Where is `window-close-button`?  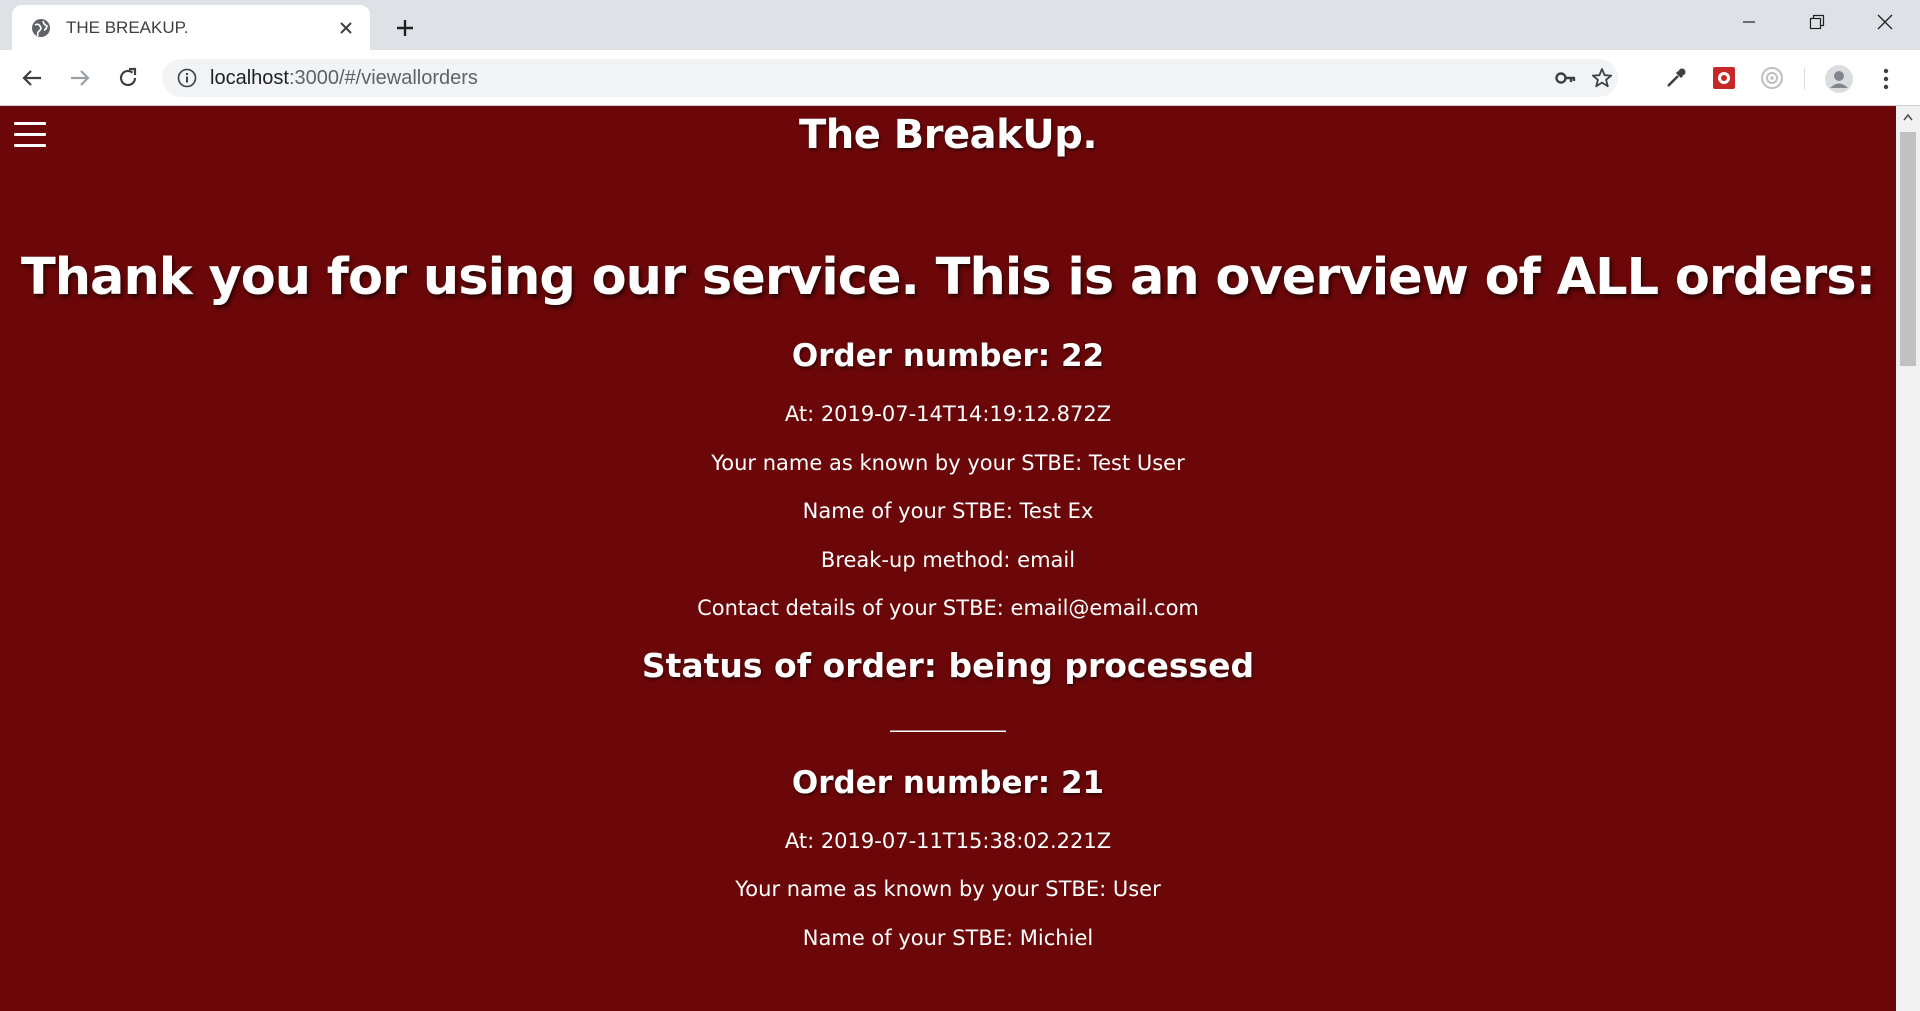 window-close-button is located at coordinates (1885, 22).